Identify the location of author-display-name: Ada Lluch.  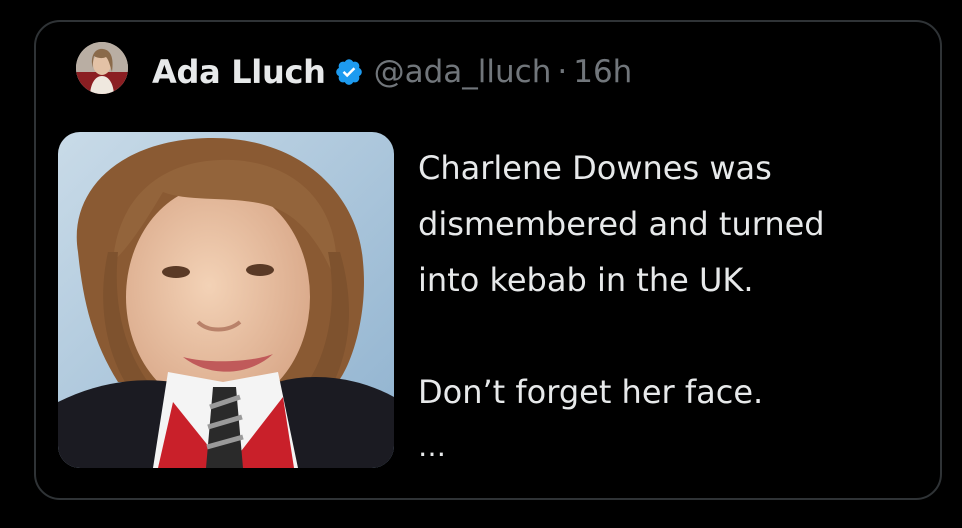
(239, 72).